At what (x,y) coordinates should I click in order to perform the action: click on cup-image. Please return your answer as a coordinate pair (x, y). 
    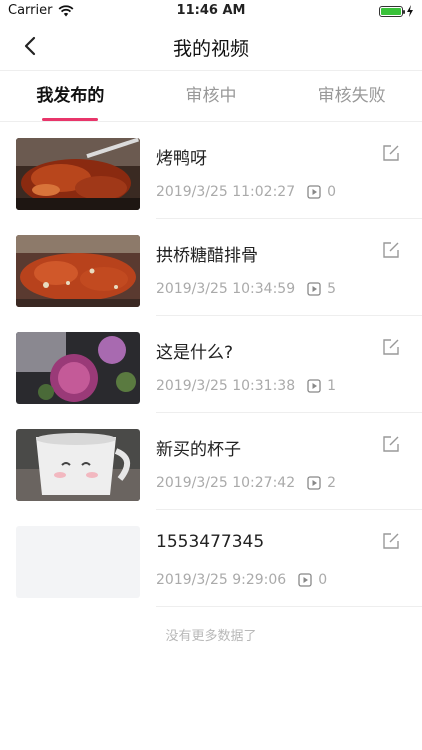
    Looking at the image, I should click on (78, 465).